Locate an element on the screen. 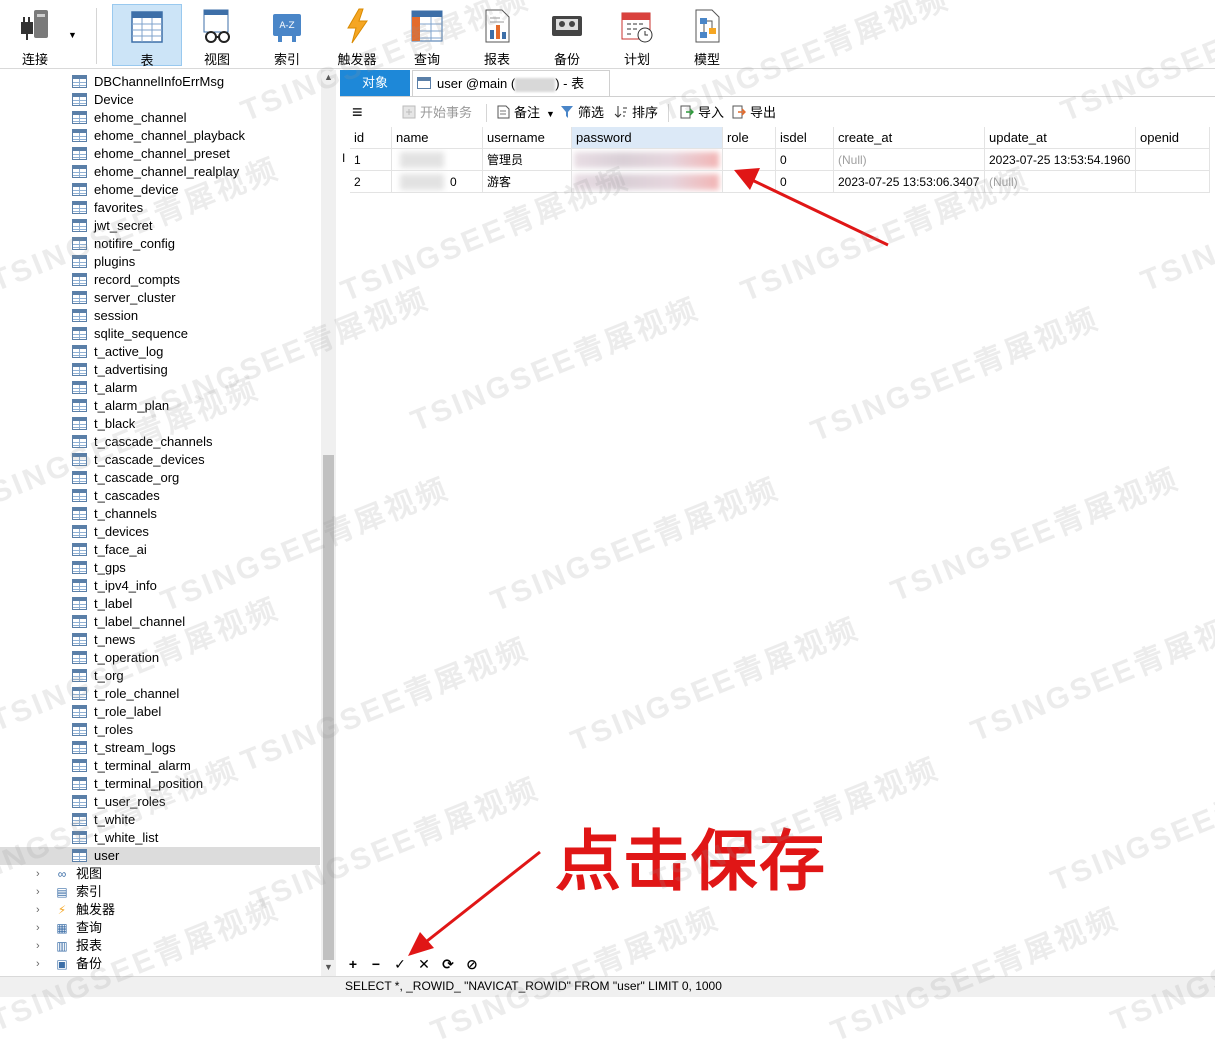 The width and height of the screenshot is (1215, 1050). tree-item-table: ehome_channel_realplay is located at coordinates (160, 172).